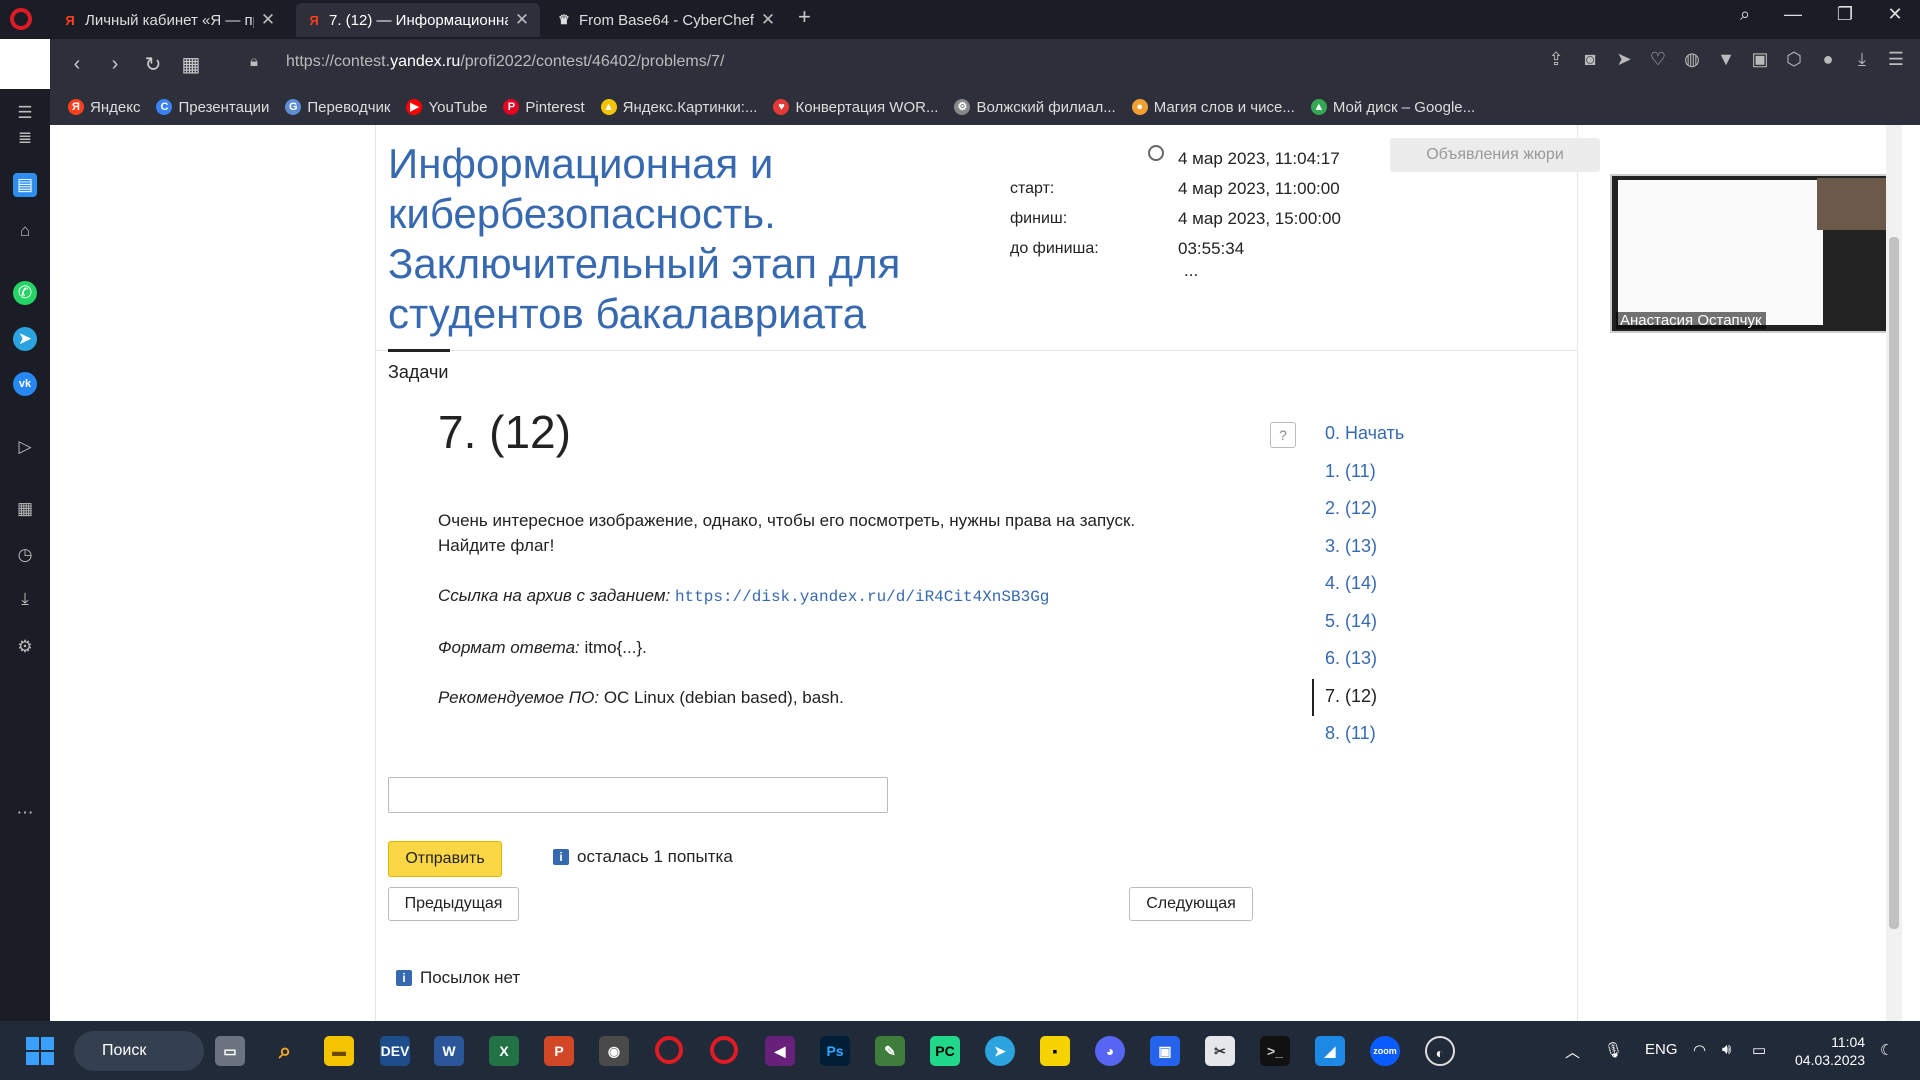 This screenshot has height=1080, width=1920. What do you see at coordinates (153, 64) in the screenshot?
I see `reload-icon: ↻` at bounding box center [153, 64].